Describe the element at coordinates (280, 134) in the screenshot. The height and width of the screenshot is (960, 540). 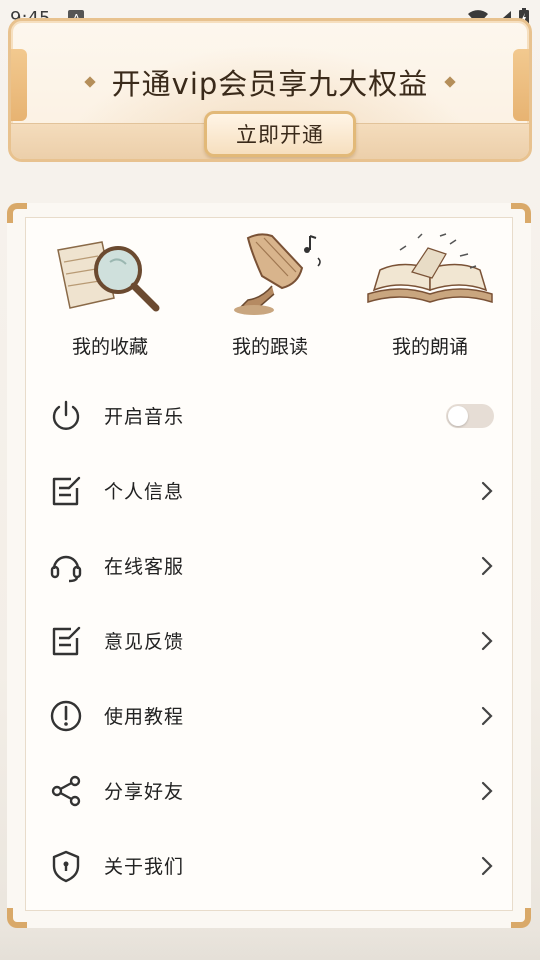
I see `open-vip-button: 立即开通` at that location.